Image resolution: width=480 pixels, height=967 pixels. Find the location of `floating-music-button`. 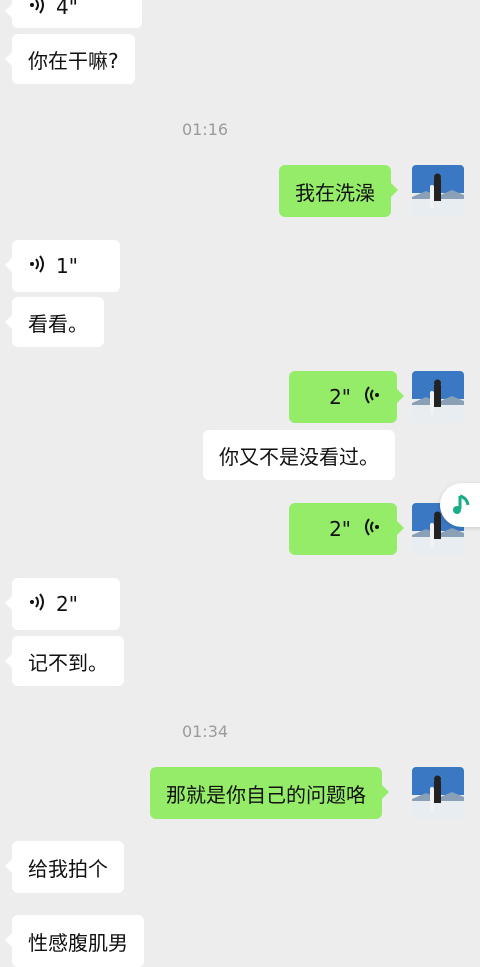

floating-music-button is located at coordinates (460, 505).